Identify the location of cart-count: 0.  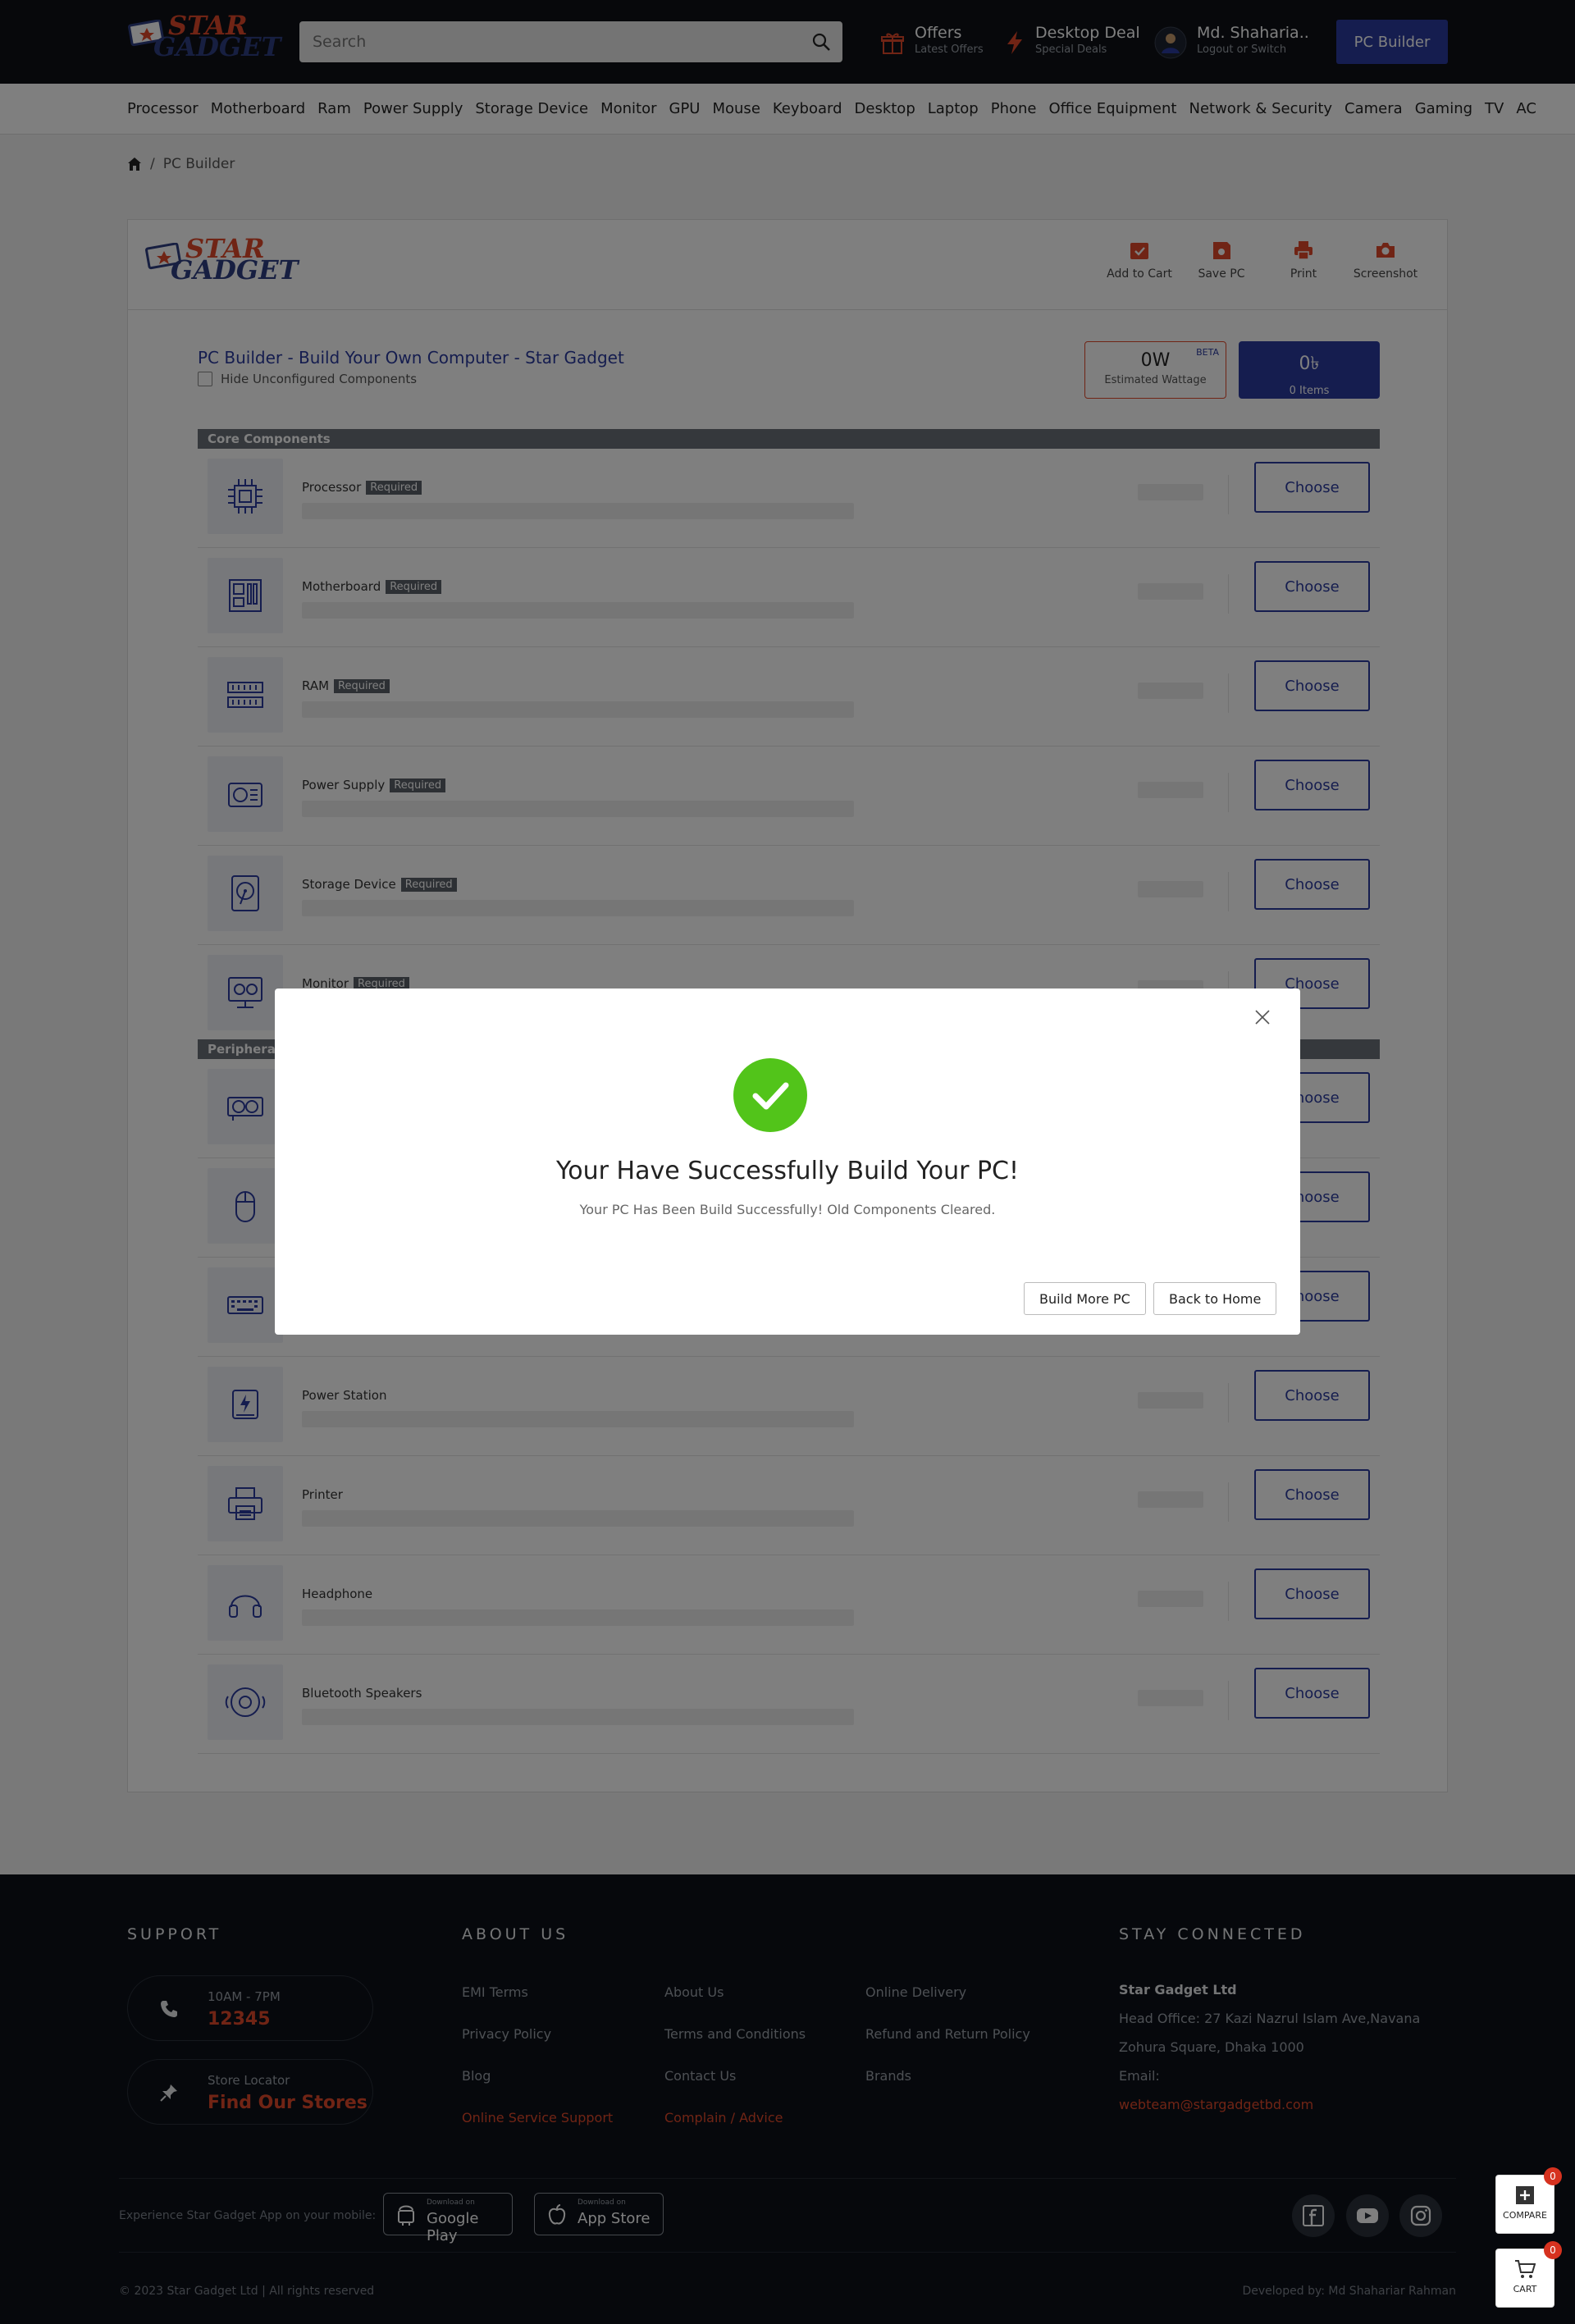
(1553, 2250).